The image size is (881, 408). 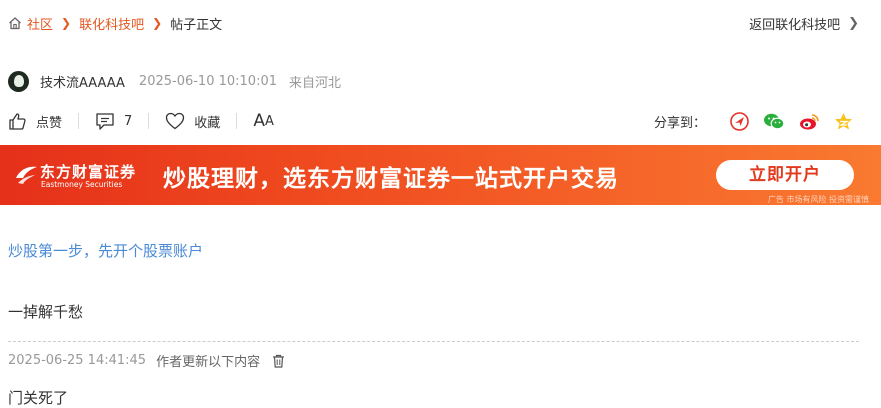 I want to click on post-author-row: 技术流AAAAA 2025-06-10 10:10:01 来自河北, so click(x=174, y=81).